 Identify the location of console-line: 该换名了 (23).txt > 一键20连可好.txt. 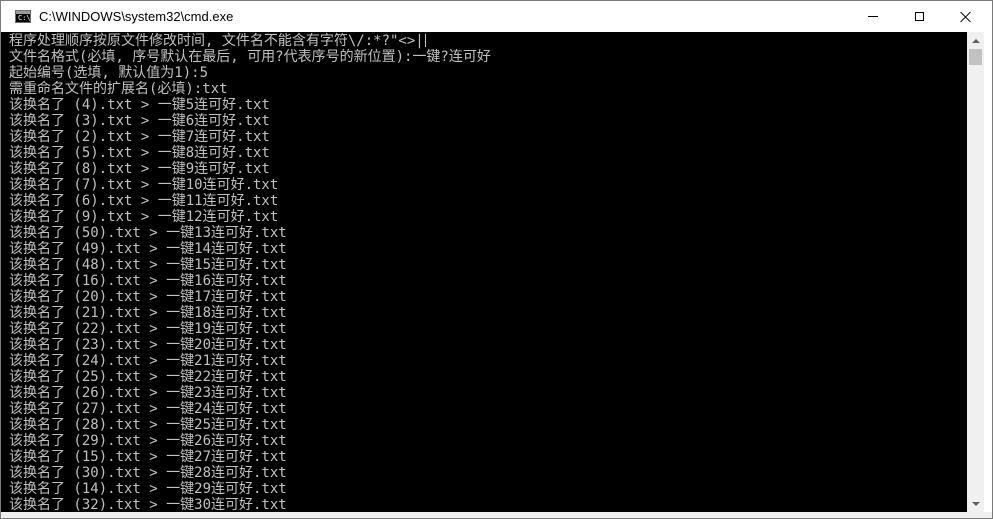
(148, 345).